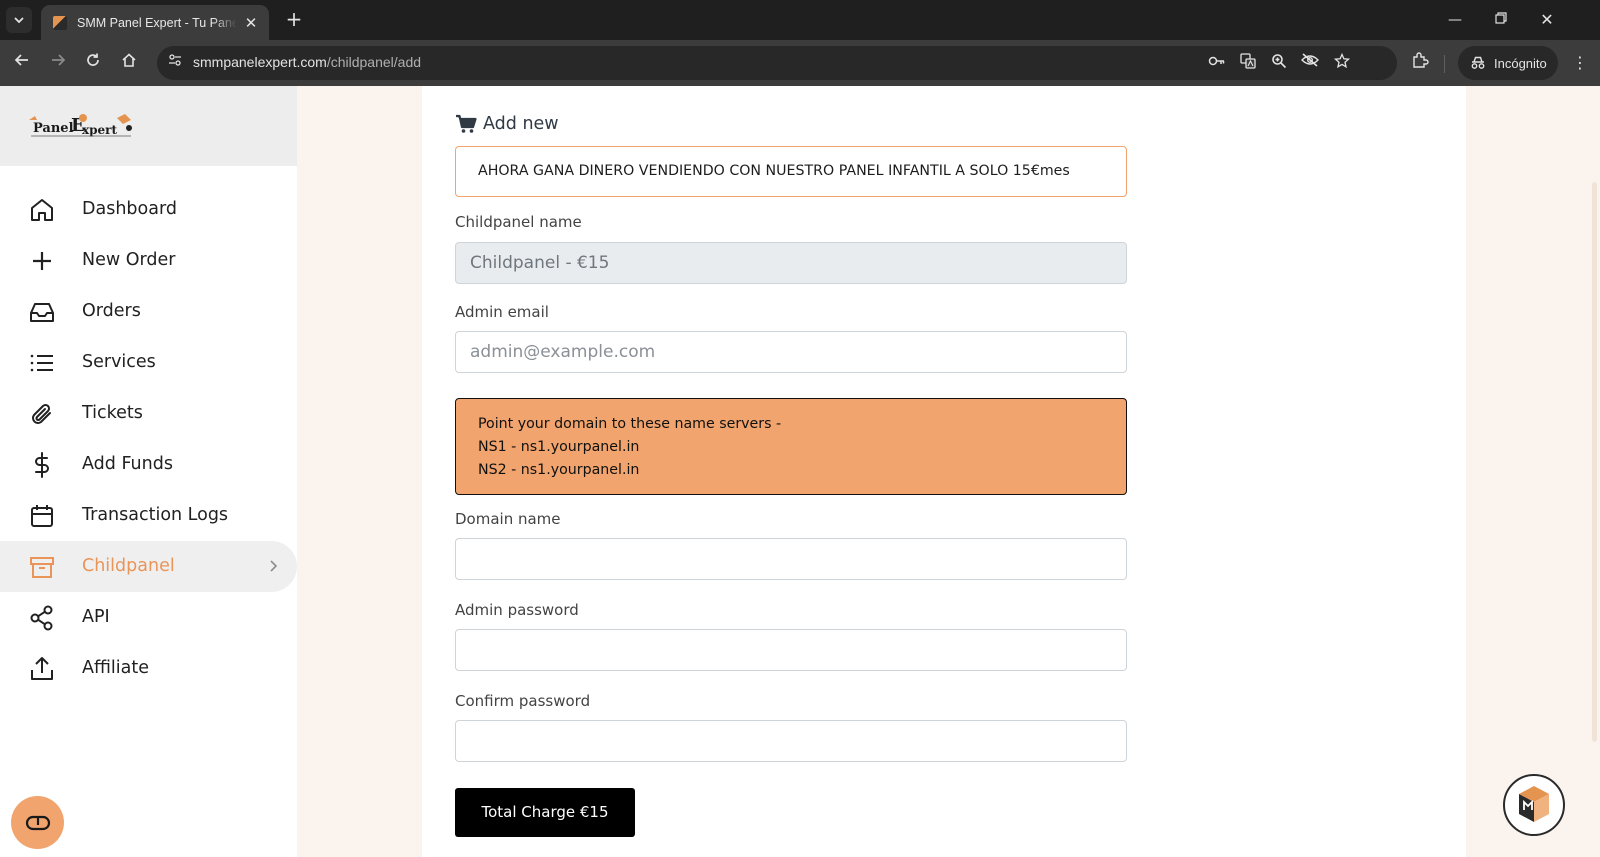  What do you see at coordinates (517, 610) in the screenshot?
I see `admin-password-label: Admin password` at bounding box center [517, 610].